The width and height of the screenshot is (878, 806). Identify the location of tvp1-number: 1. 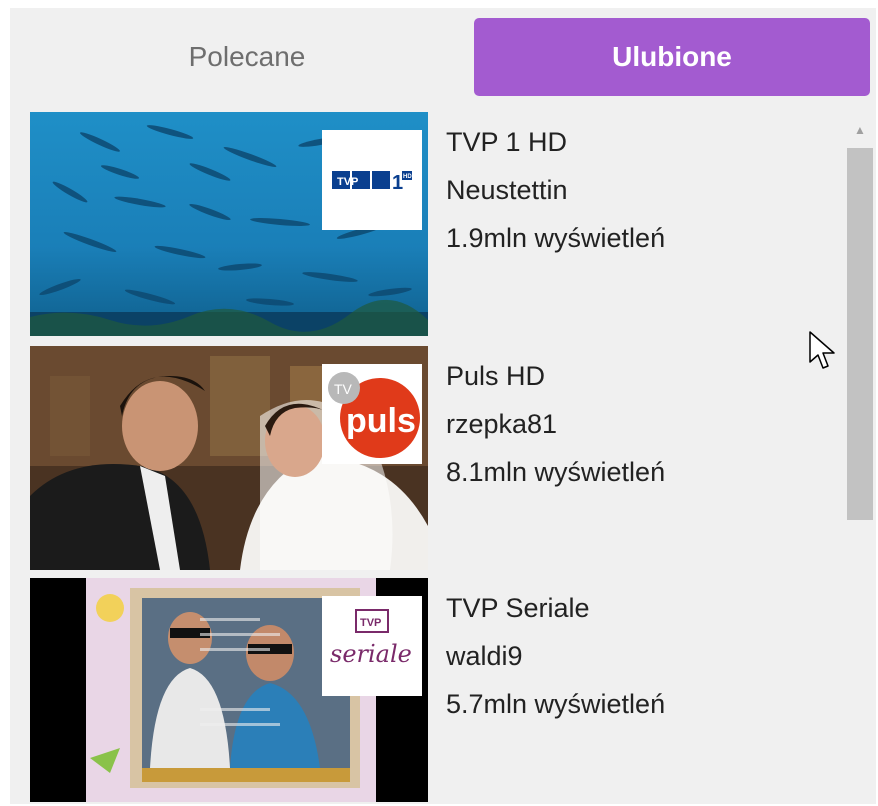
(397, 183).